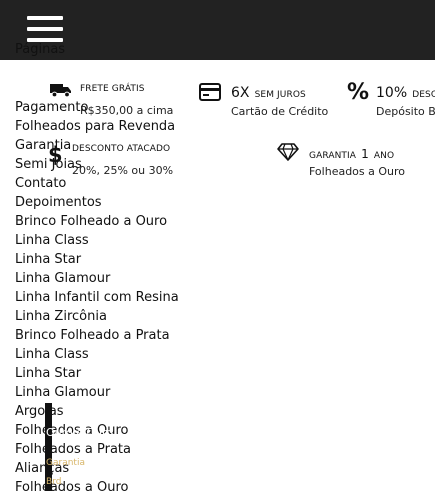 Image resolution: width=435 pixels, height=497 pixels. I want to click on feature-title: Garantia 1 ano, so click(351, 152).